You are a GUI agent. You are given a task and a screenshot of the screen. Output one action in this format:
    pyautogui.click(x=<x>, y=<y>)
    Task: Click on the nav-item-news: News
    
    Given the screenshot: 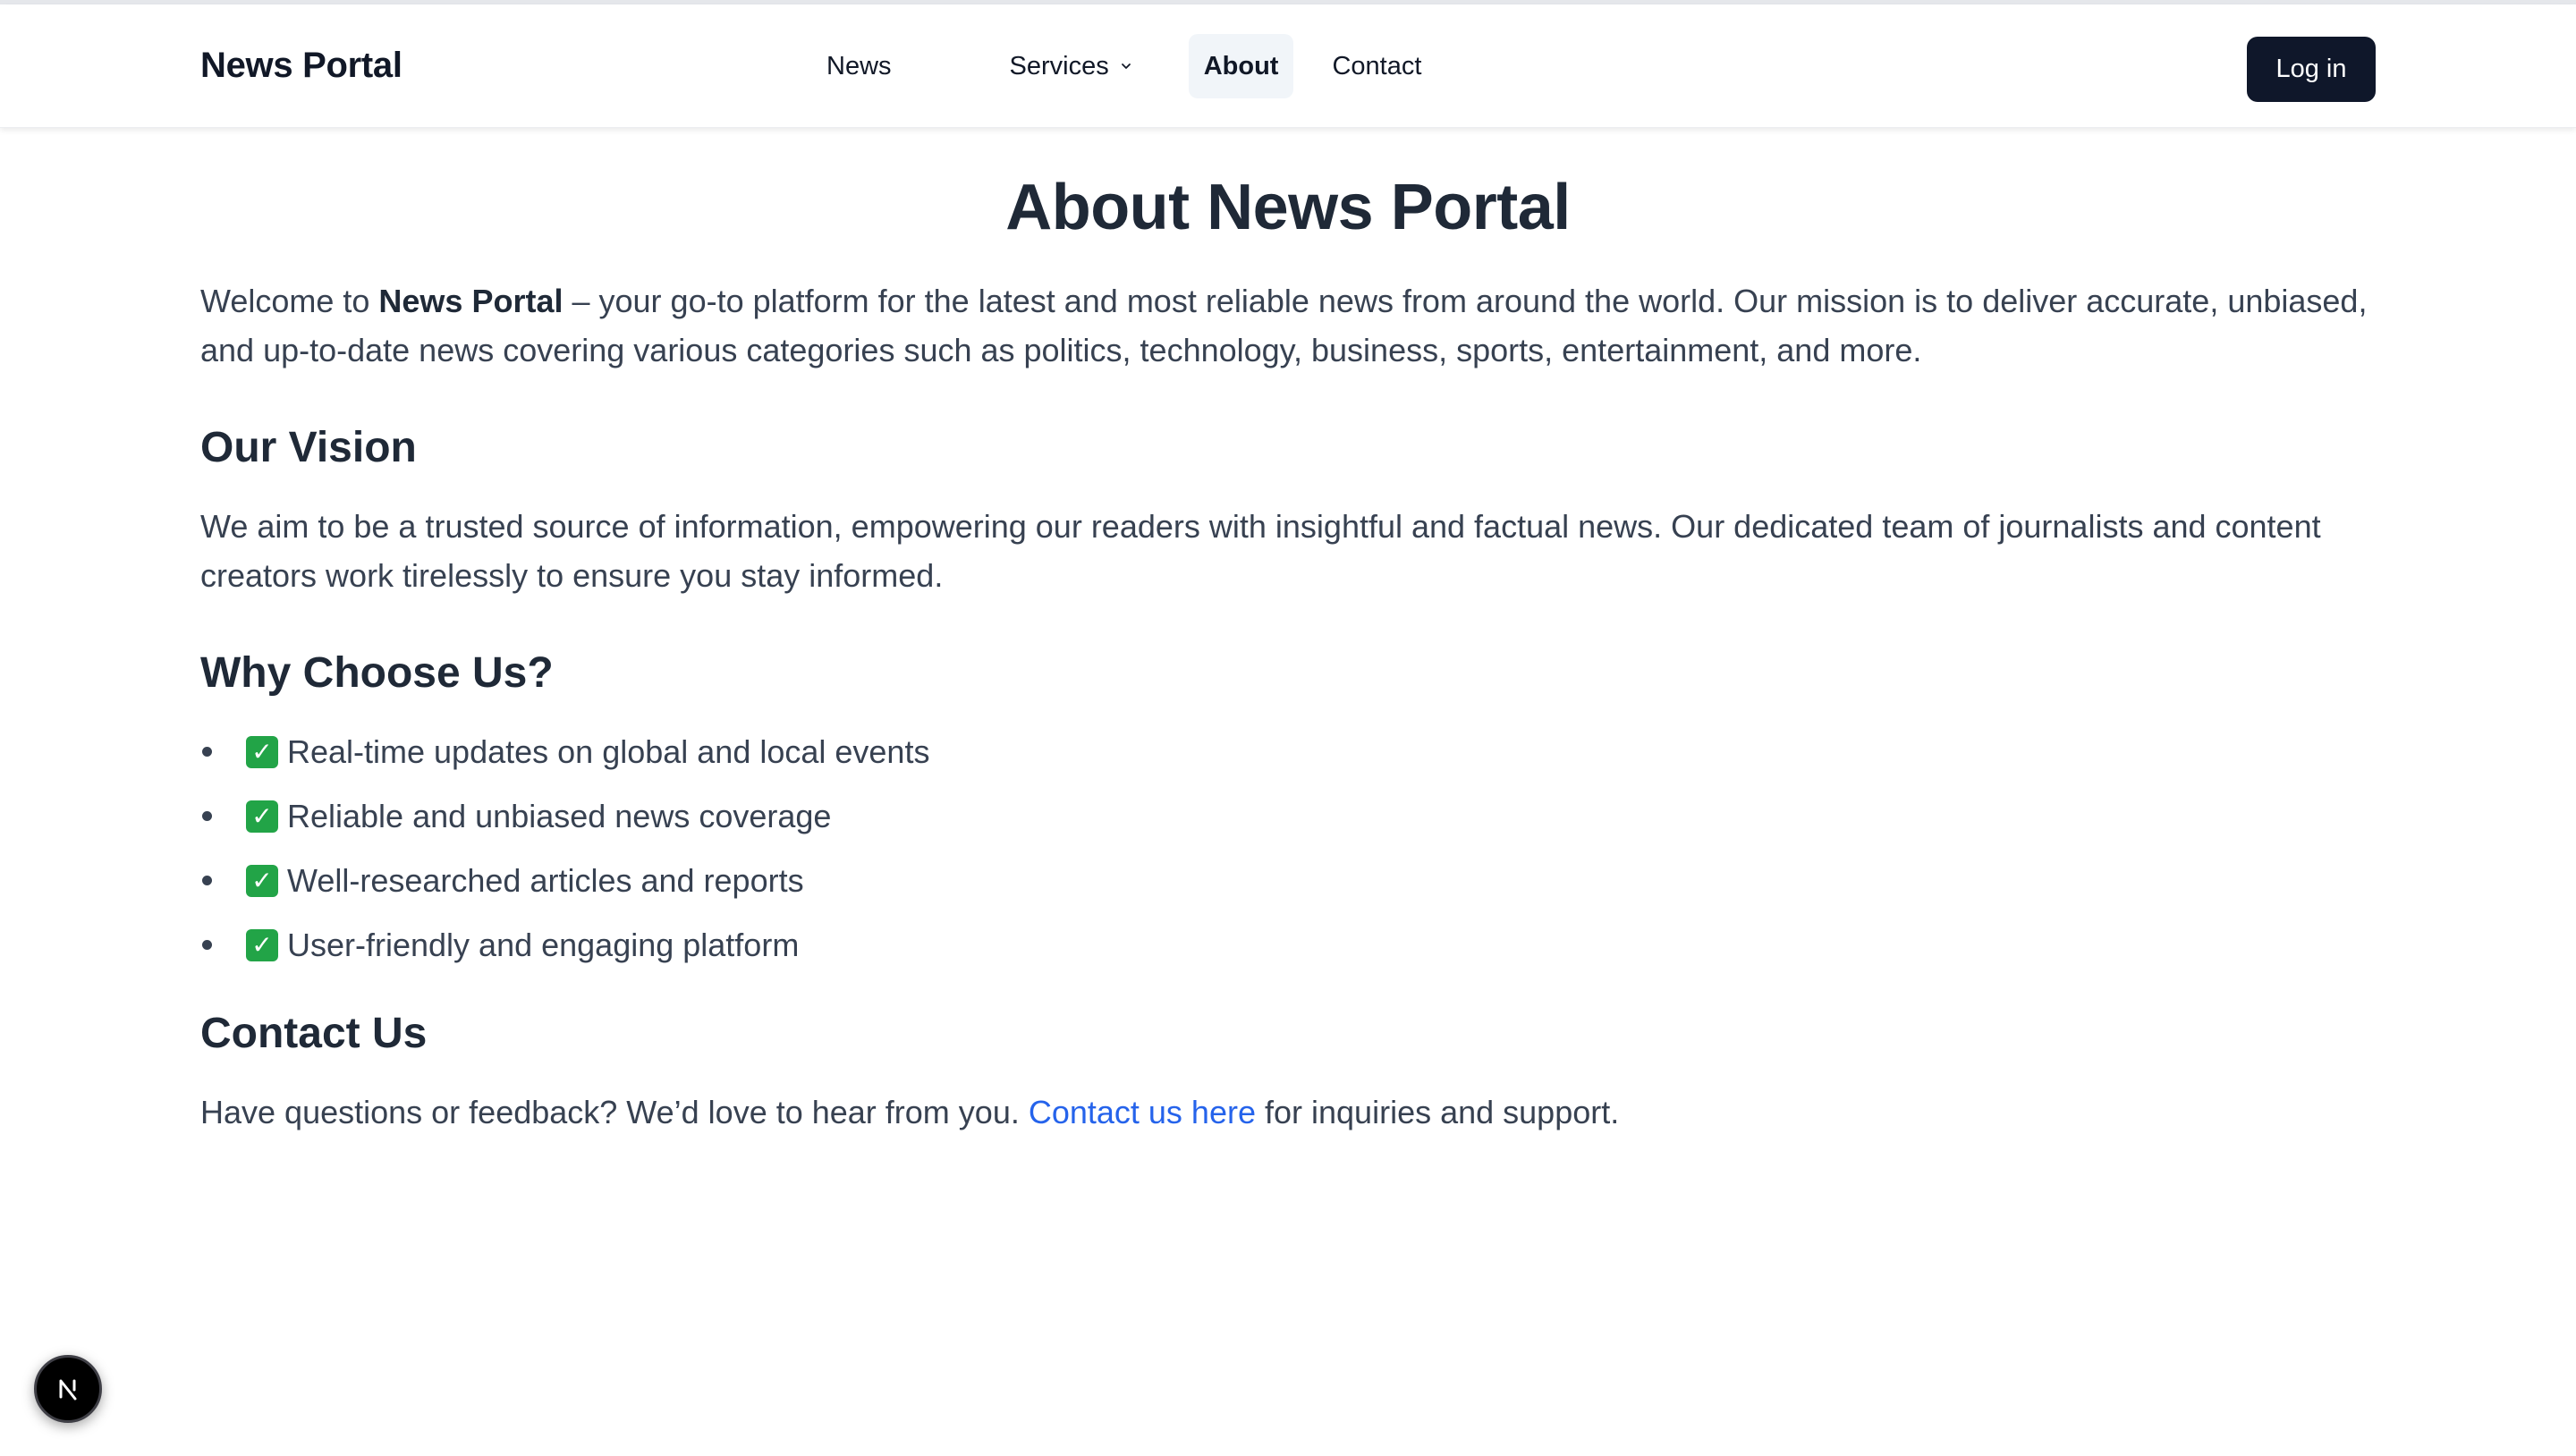 What is the action you would take?
    pyautogui.click(x=859, y=66)
    